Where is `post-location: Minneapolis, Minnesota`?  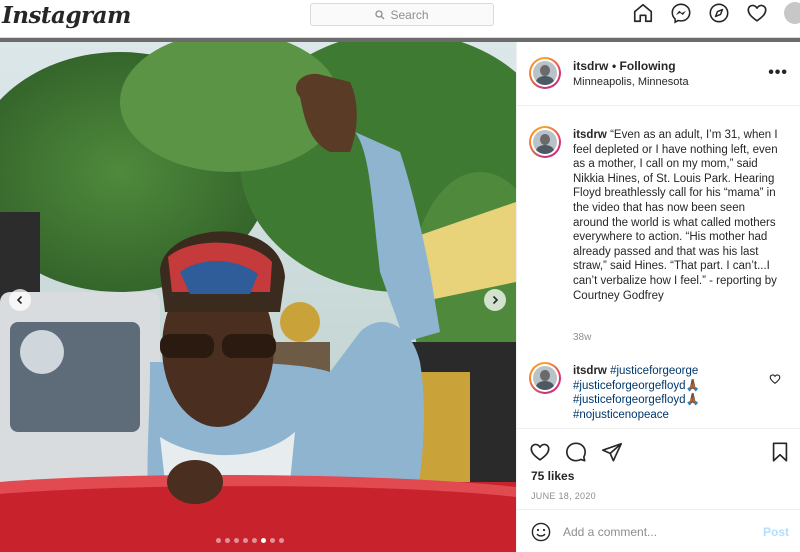
post-location: Minneapolis, Minnesota is located at coordinates (631, 82).